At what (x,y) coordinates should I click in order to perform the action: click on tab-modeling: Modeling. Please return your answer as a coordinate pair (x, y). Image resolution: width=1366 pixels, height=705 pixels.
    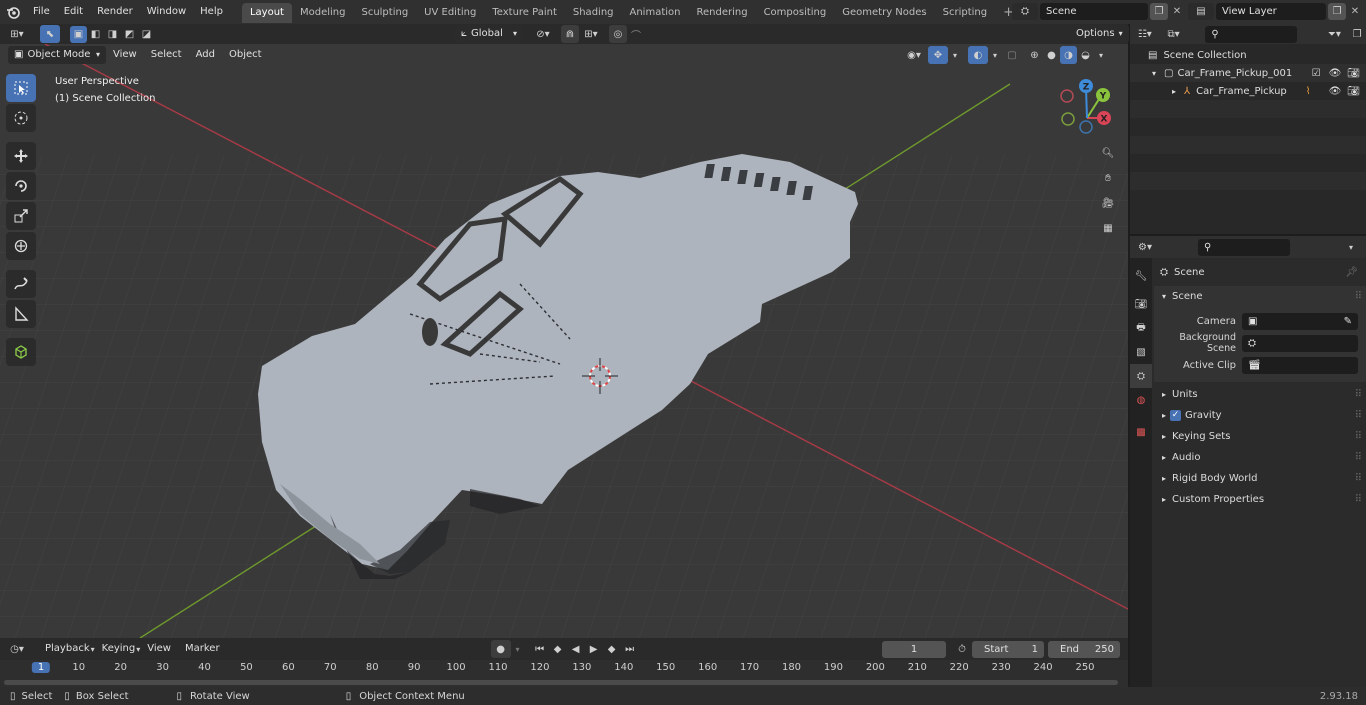
    Looking at the image, I should click on (323, 13).